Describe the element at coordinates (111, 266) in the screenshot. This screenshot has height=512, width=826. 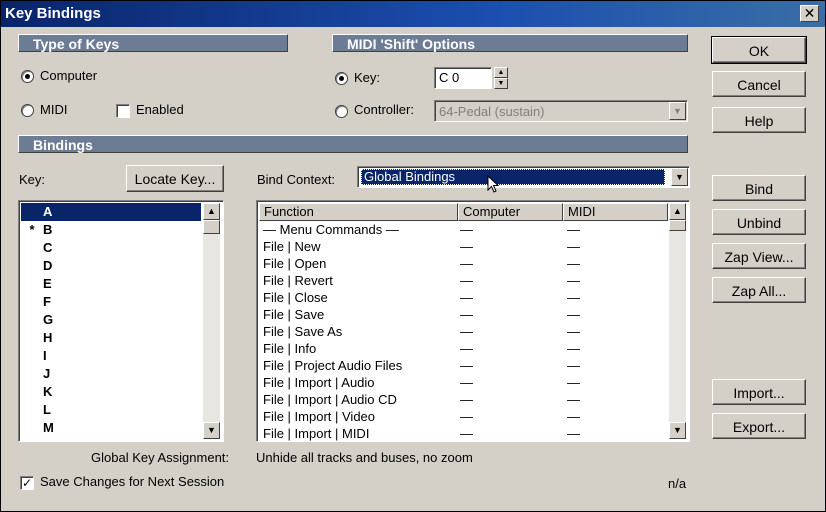
I see `key-list-item: D` at that location.